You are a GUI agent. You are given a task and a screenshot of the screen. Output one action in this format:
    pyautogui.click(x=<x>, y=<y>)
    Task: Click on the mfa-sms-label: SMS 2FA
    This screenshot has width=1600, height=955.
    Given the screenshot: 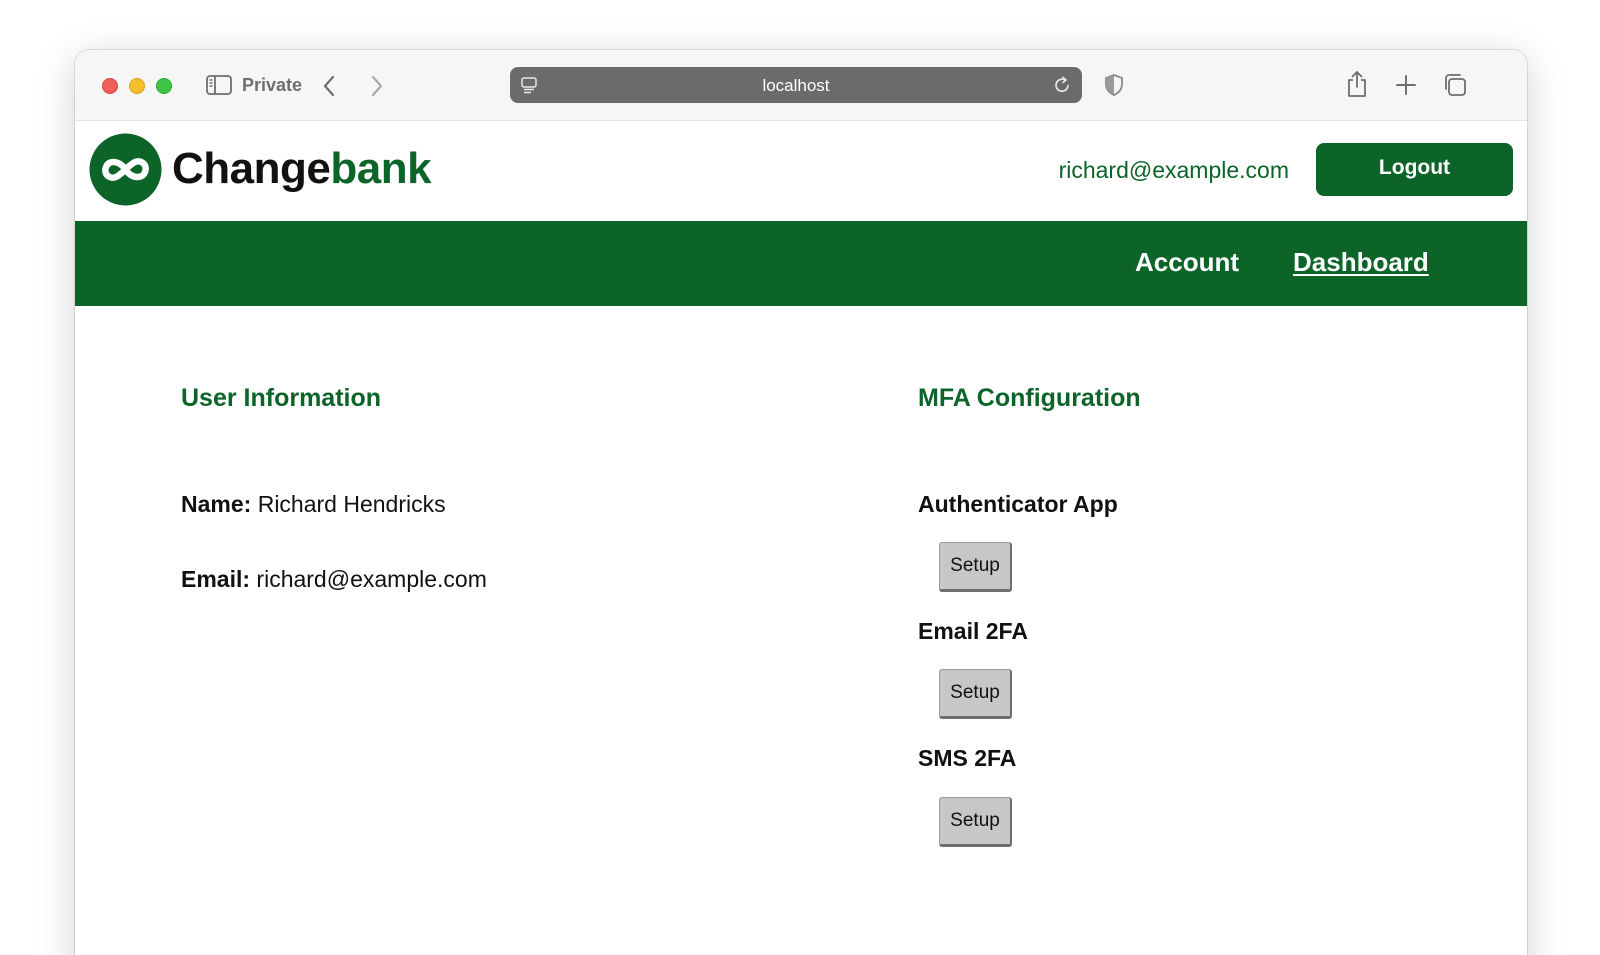 What is the action you would take?
    pyautogui.click(x=967, y=758)
    